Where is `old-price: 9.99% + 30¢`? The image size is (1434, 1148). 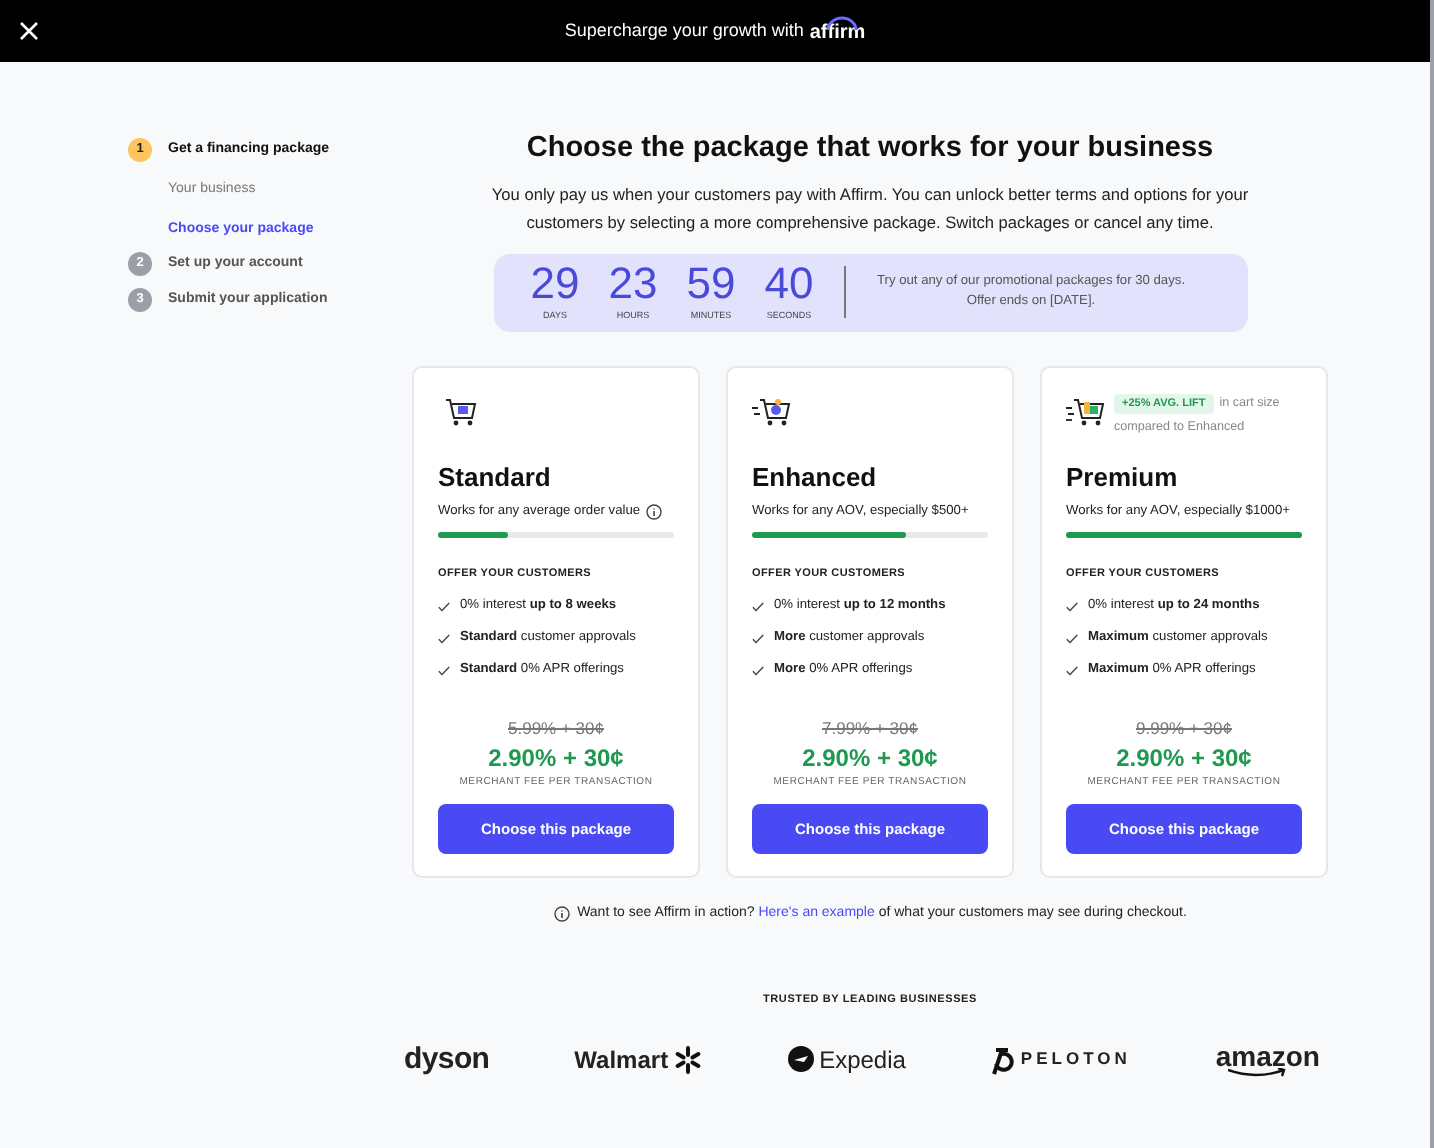
old-price: 9.99% + 30¢ is located at coordinates (1184, 729).